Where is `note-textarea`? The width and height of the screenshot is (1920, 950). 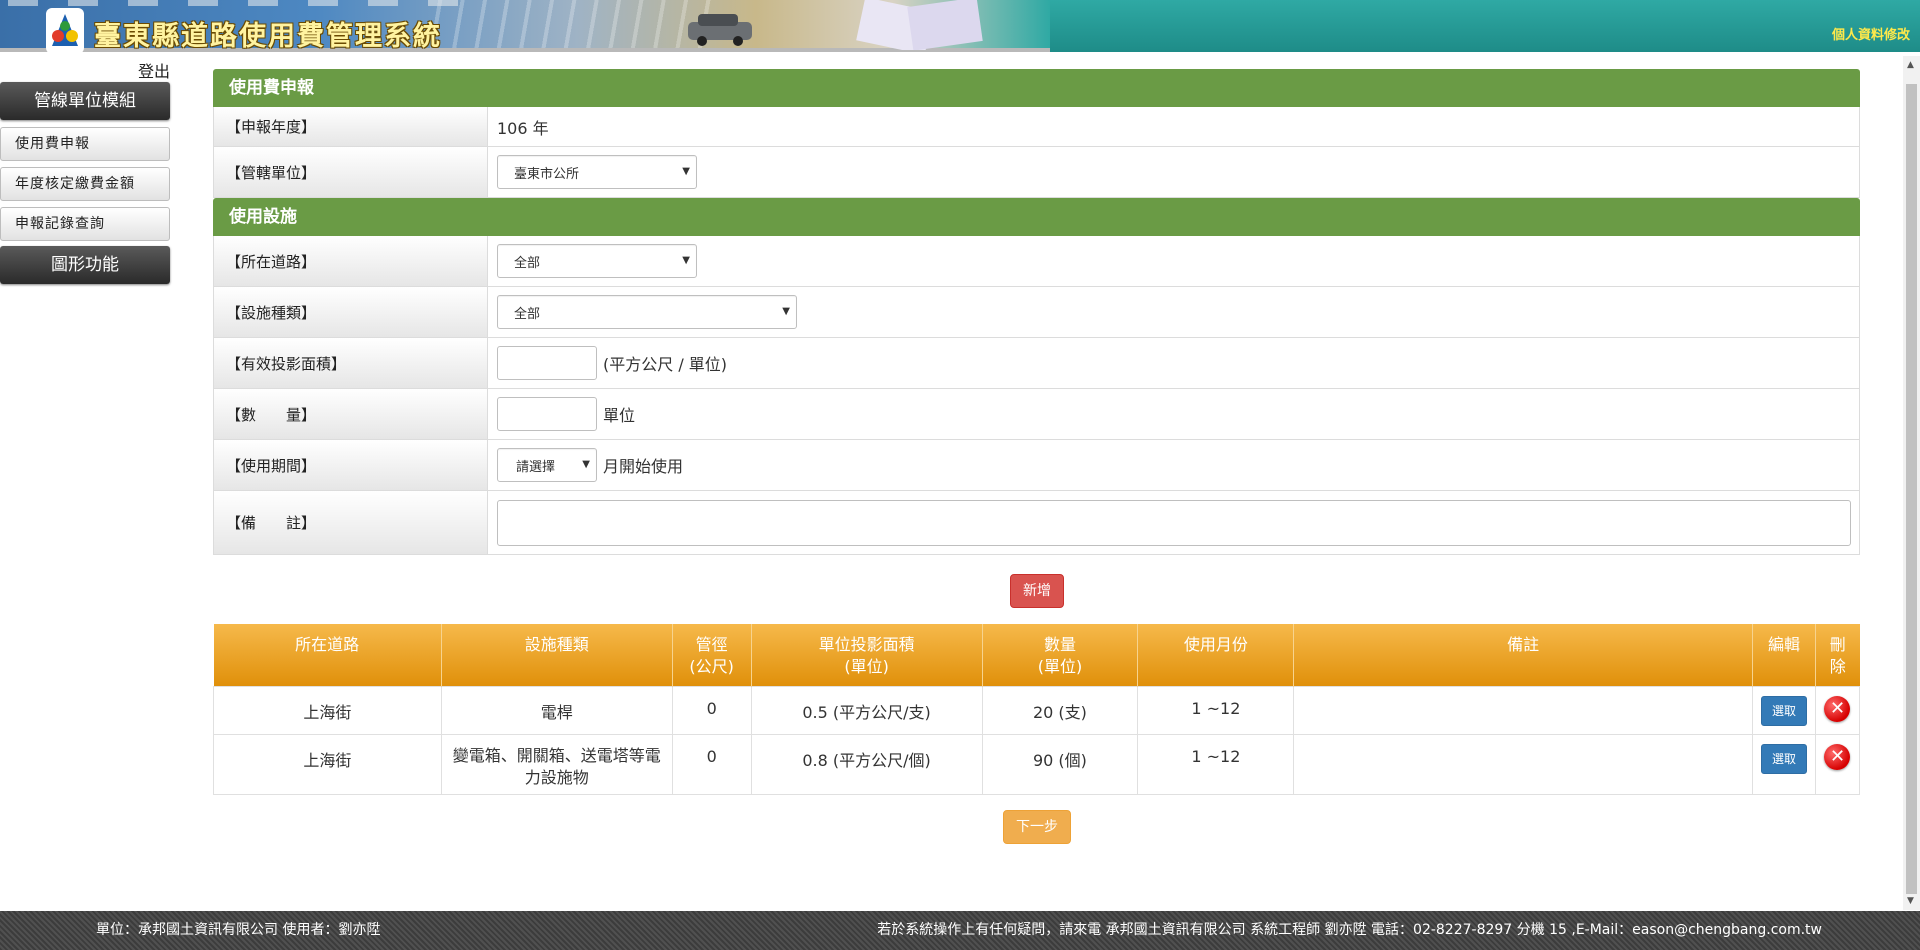
note-textarea is located at coordinates (1174, 522).